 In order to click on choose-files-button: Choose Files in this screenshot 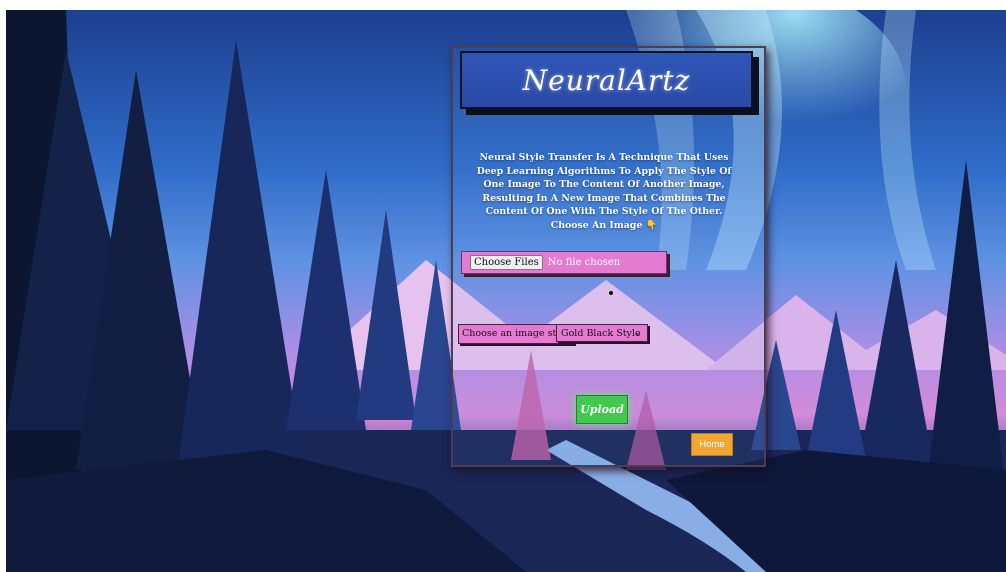, I will do `click(506, 262)`.